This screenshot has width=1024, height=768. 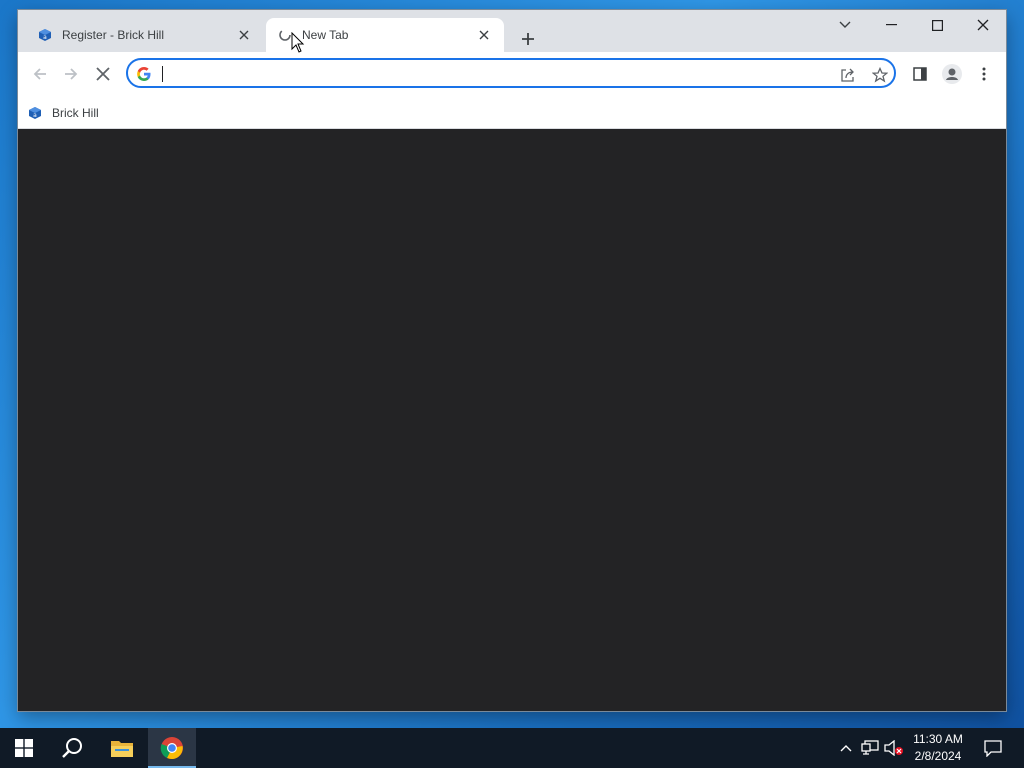 I want to click on bookmark-label: Brick Hill, so click(x=75, y=113).